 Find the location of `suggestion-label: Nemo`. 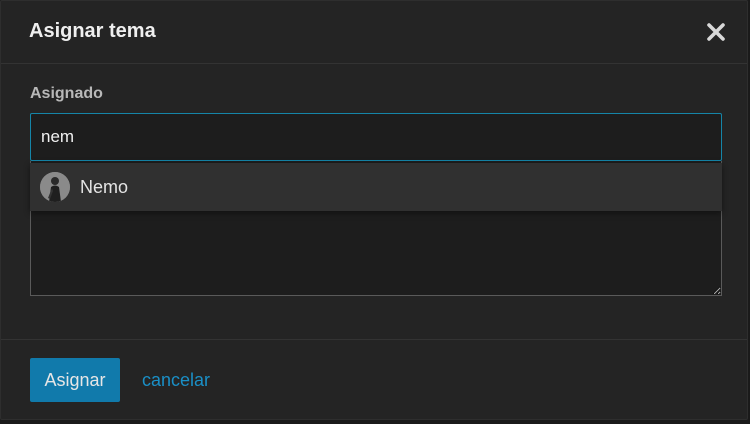

suggestion-label: Nemo is located at coordinates (104, 187).